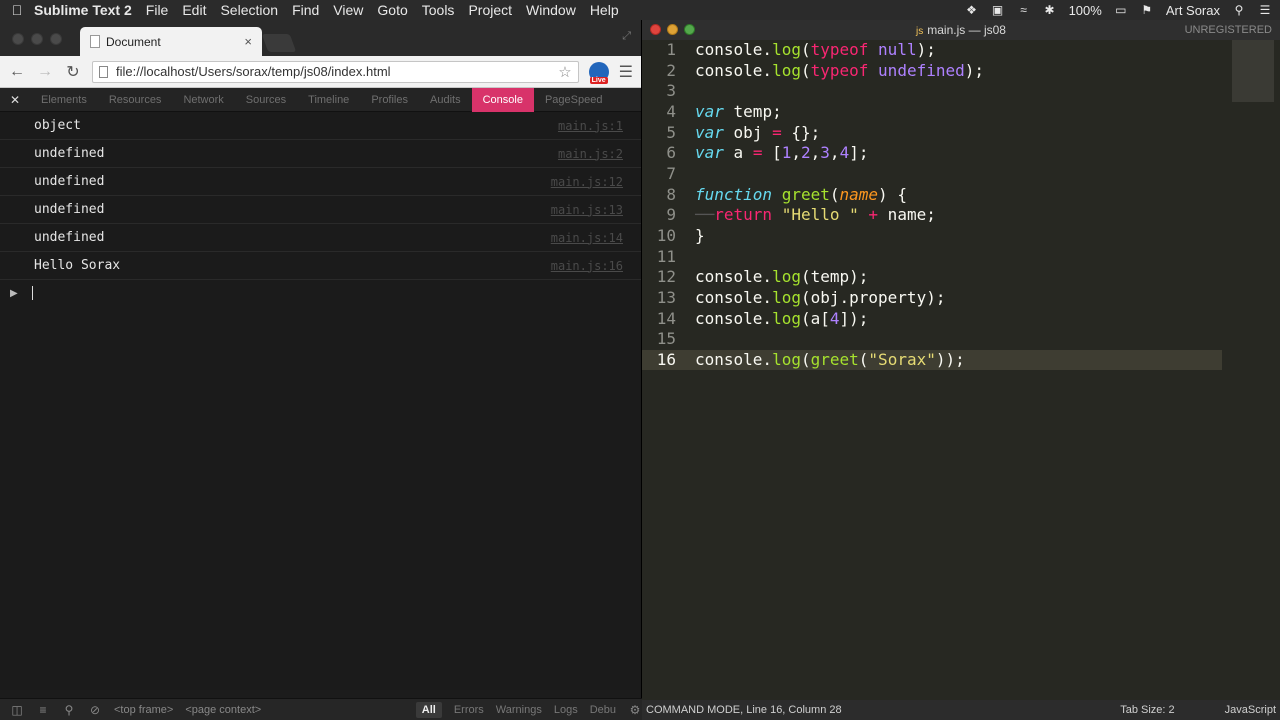  What do you see at coordinates (328, 100) in the screenshot?
I see `tab-timeline: Timeline` at bounding box center [328, 100].